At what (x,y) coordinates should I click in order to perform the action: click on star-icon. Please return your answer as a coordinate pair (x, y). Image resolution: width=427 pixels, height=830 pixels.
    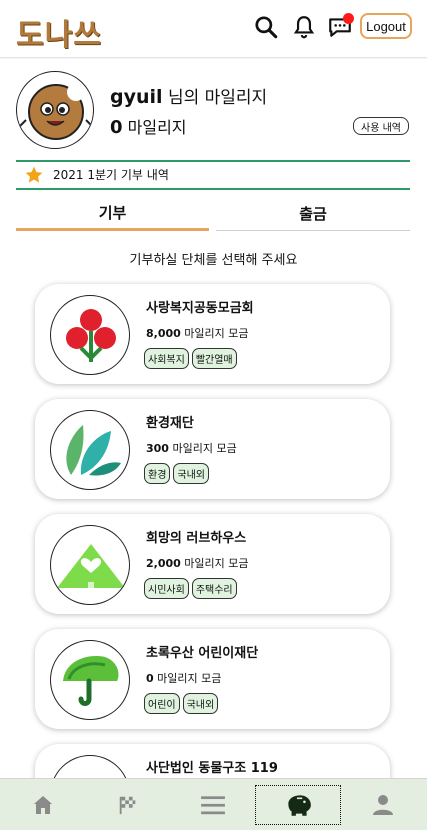
    Looking at the image, I should click on (34, 174).